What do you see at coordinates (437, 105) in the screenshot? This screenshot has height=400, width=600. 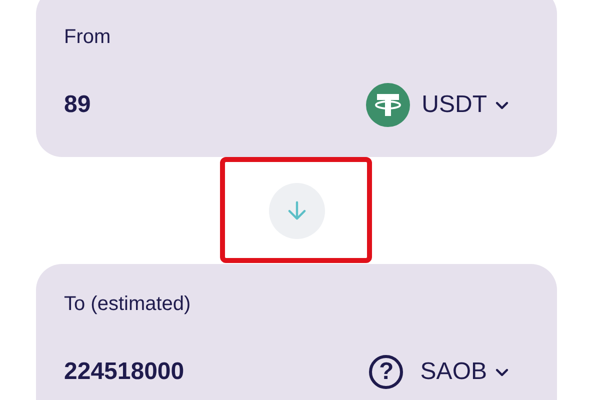 I see `token-selector: USDT` at bounding box center [437, 105].